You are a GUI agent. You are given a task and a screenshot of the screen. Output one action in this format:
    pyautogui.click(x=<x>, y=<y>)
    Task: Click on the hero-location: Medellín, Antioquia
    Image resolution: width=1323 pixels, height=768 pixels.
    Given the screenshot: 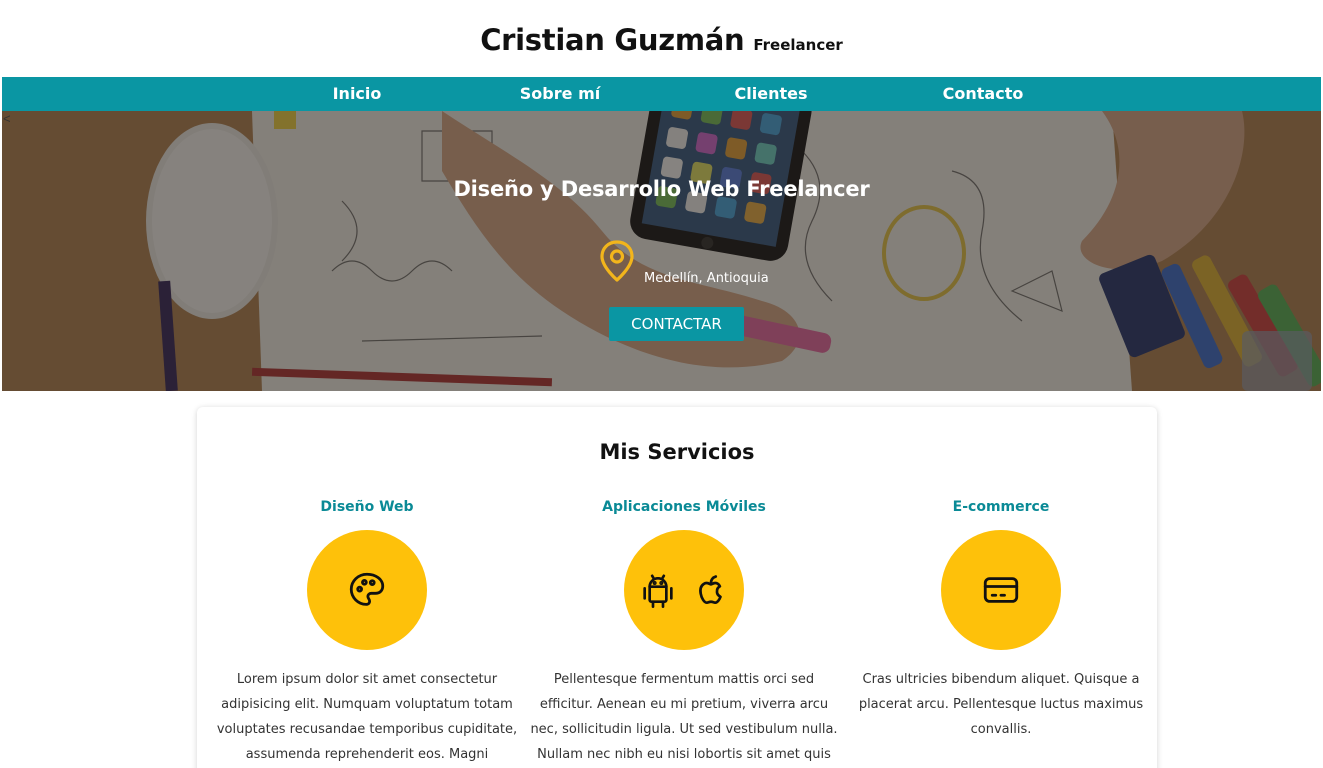 What is the action you would take?
    pyautogui.click(x=706, y=278)
    